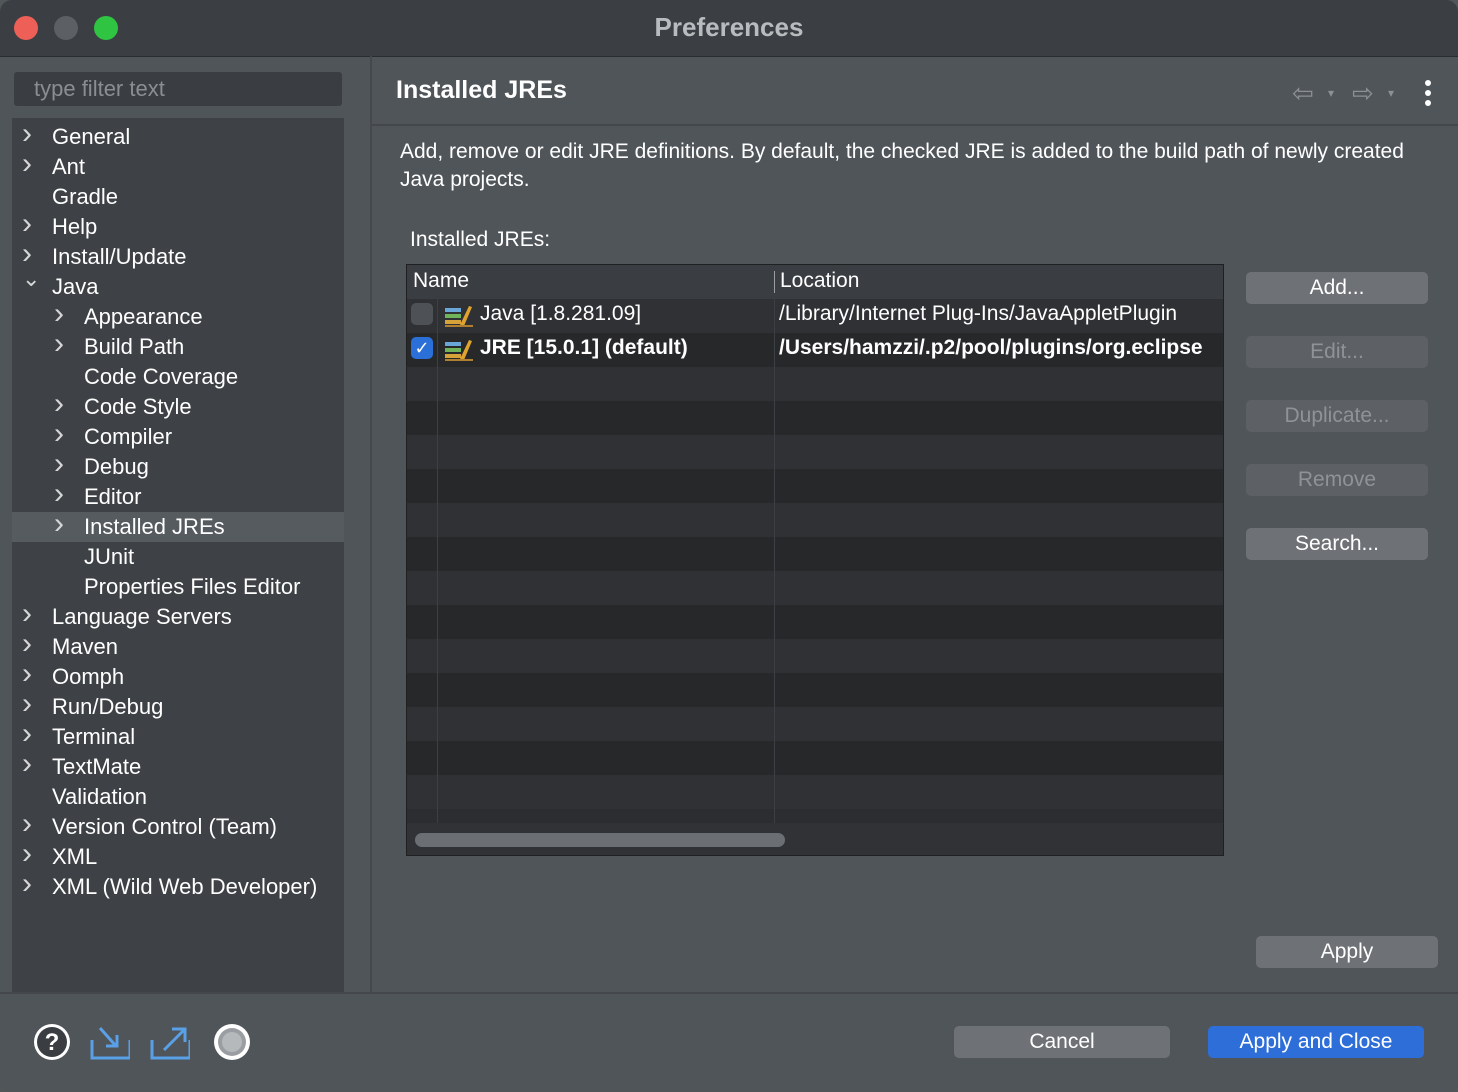 This screenshot has height=1092, width=1458. Describe the element at coordinates (600, 840) in the screenshot. I see `scrollbar-thumb` at that location.